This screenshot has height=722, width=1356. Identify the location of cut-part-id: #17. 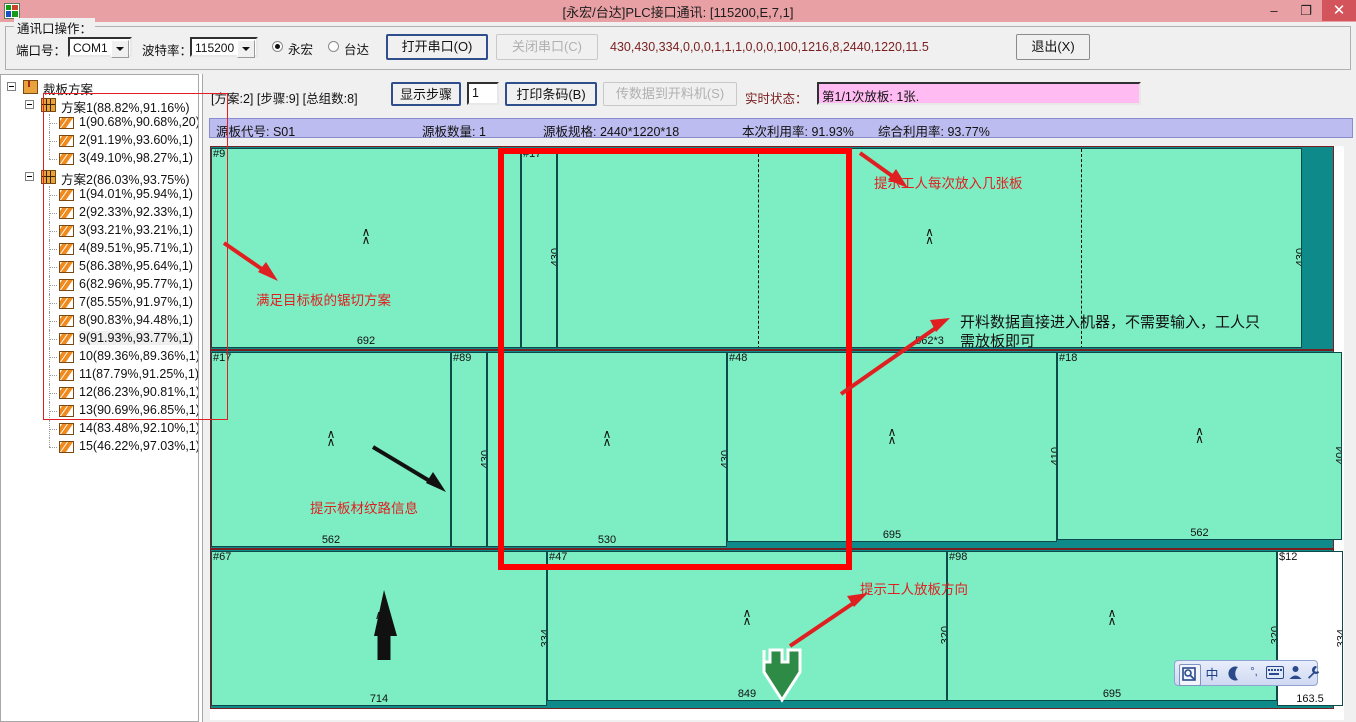
(222, 358).